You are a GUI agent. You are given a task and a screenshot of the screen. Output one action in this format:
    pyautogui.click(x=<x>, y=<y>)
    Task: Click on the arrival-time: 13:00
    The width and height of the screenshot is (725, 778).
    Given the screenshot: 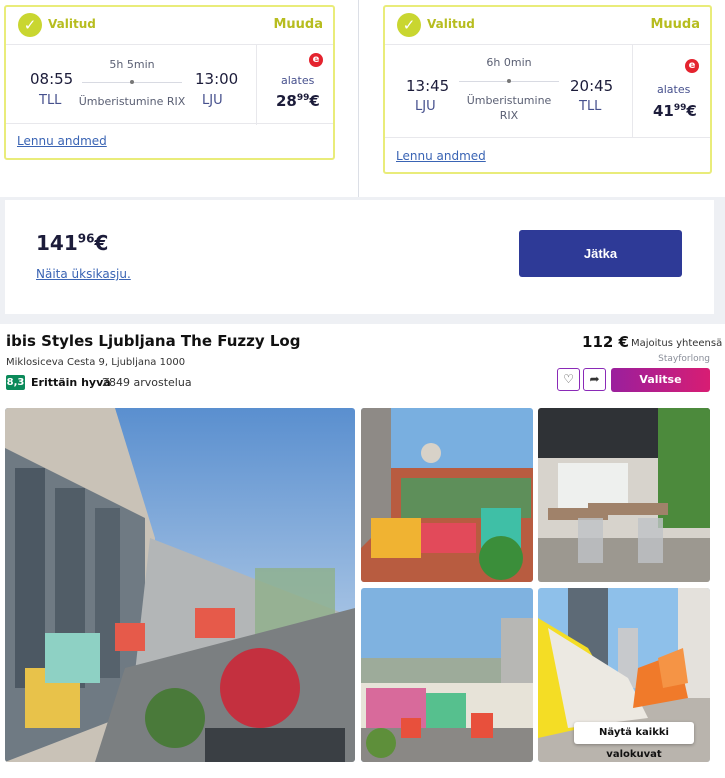 What is the action you would take?
    pyautogui.click(x=217, y=79)
    